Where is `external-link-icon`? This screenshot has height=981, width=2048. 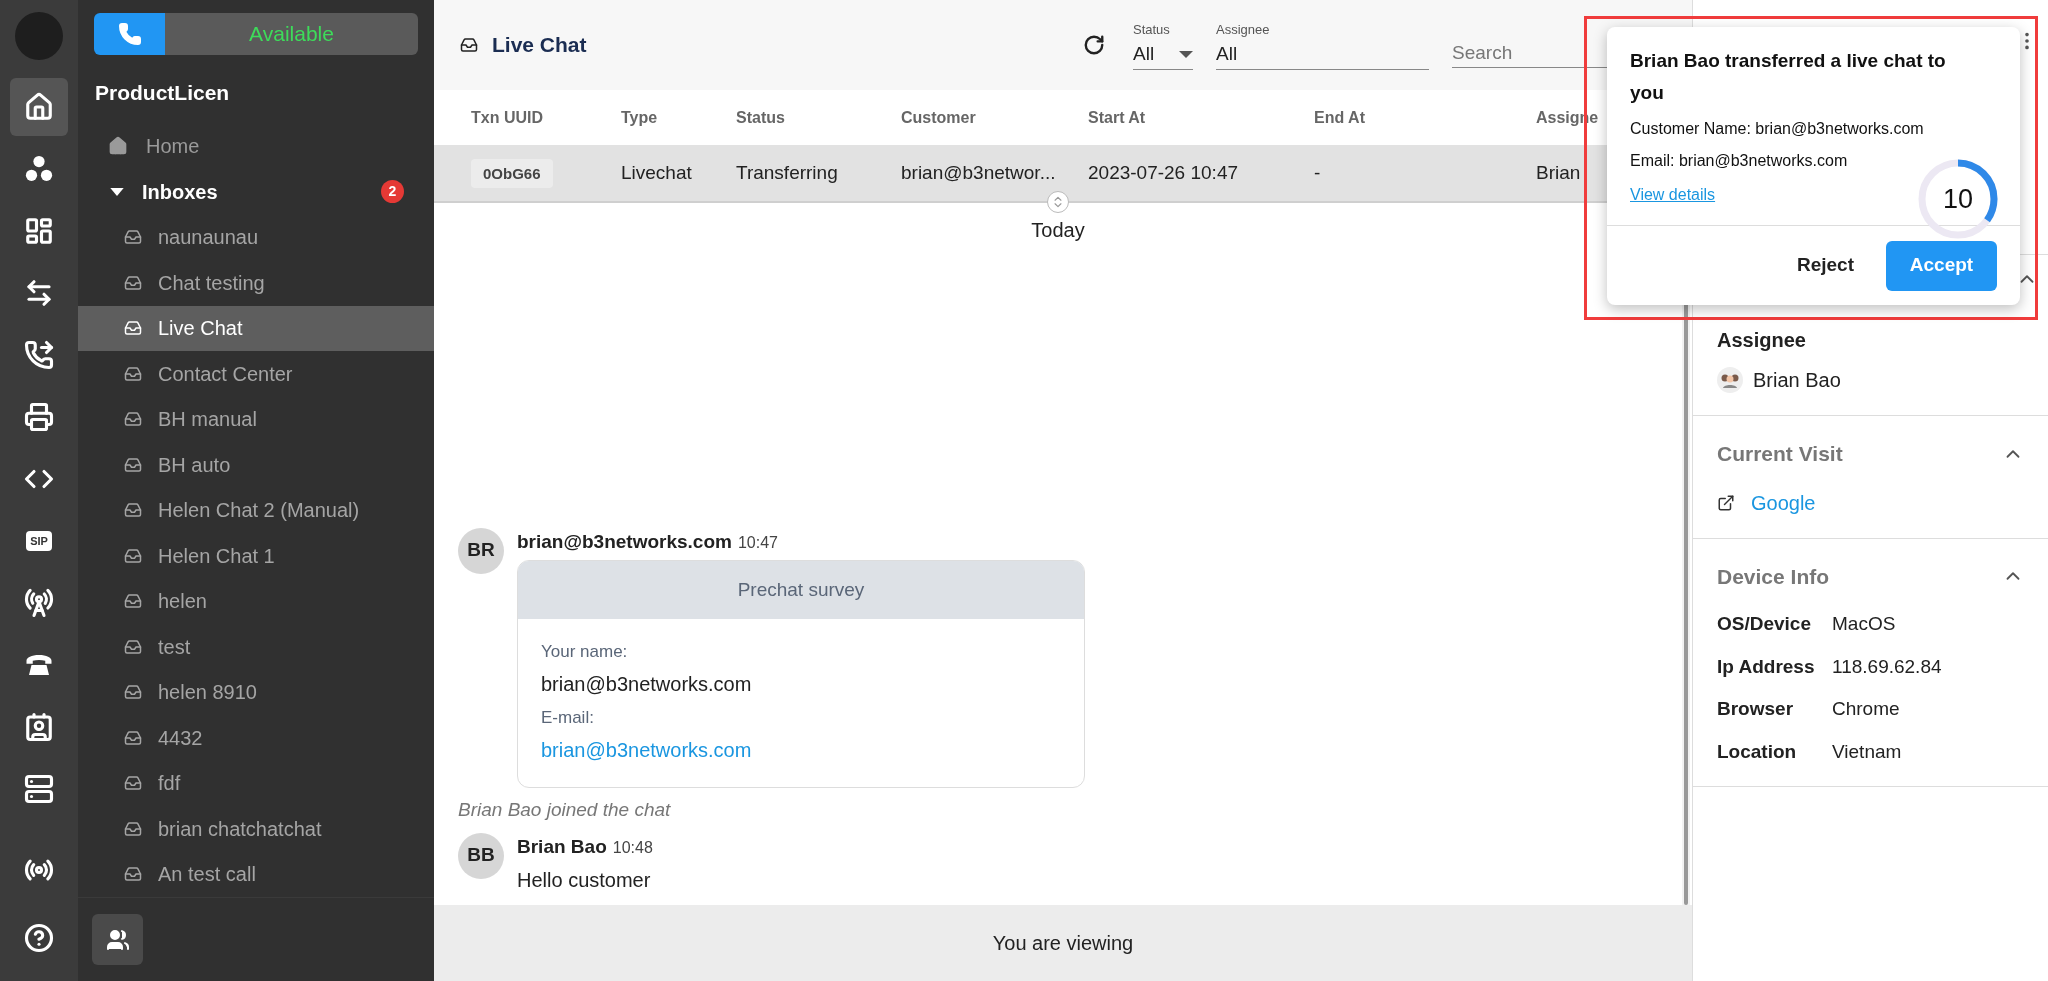
external-link-icon is located at coordinates (1726, 502).